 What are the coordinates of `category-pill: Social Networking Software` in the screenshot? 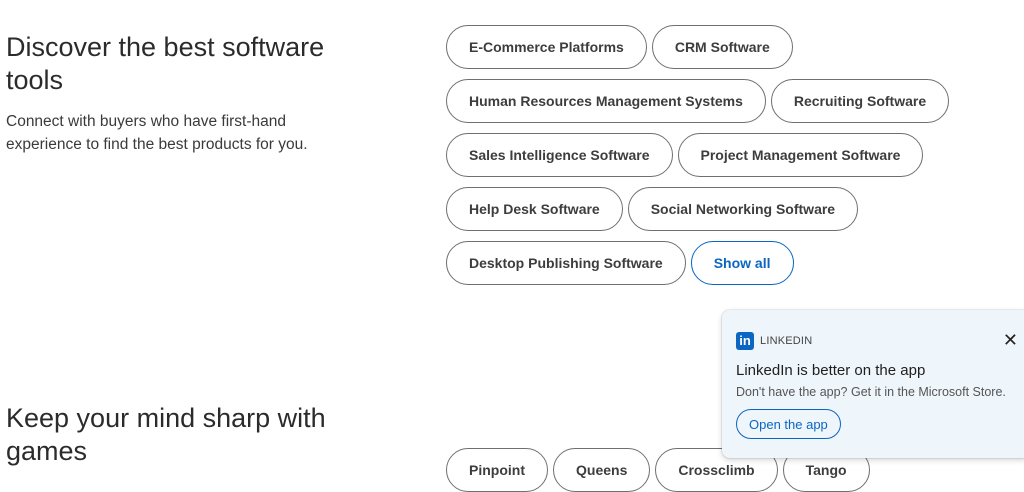 It's located at (743, 209).